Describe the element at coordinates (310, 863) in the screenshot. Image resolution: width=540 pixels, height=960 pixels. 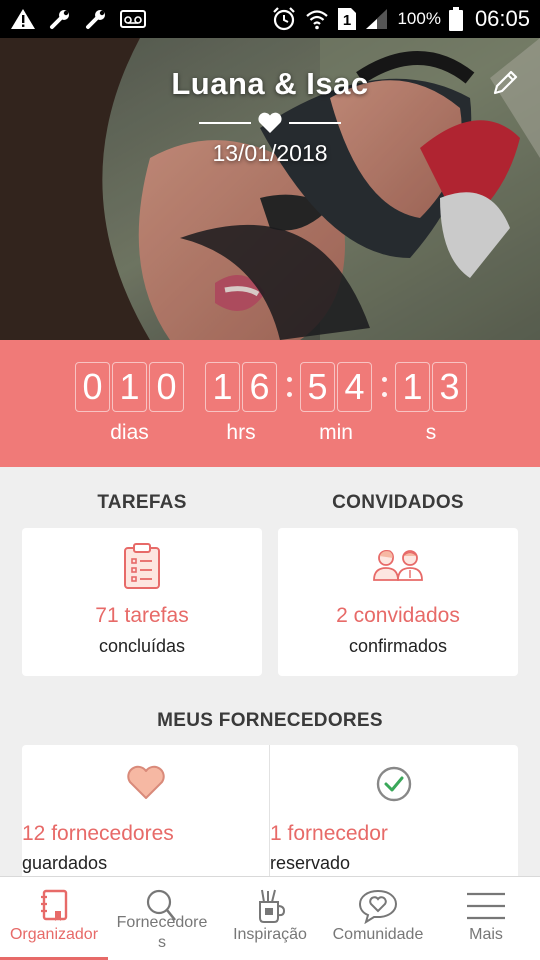
I see `booked-vendors-status: reservado` at that location.